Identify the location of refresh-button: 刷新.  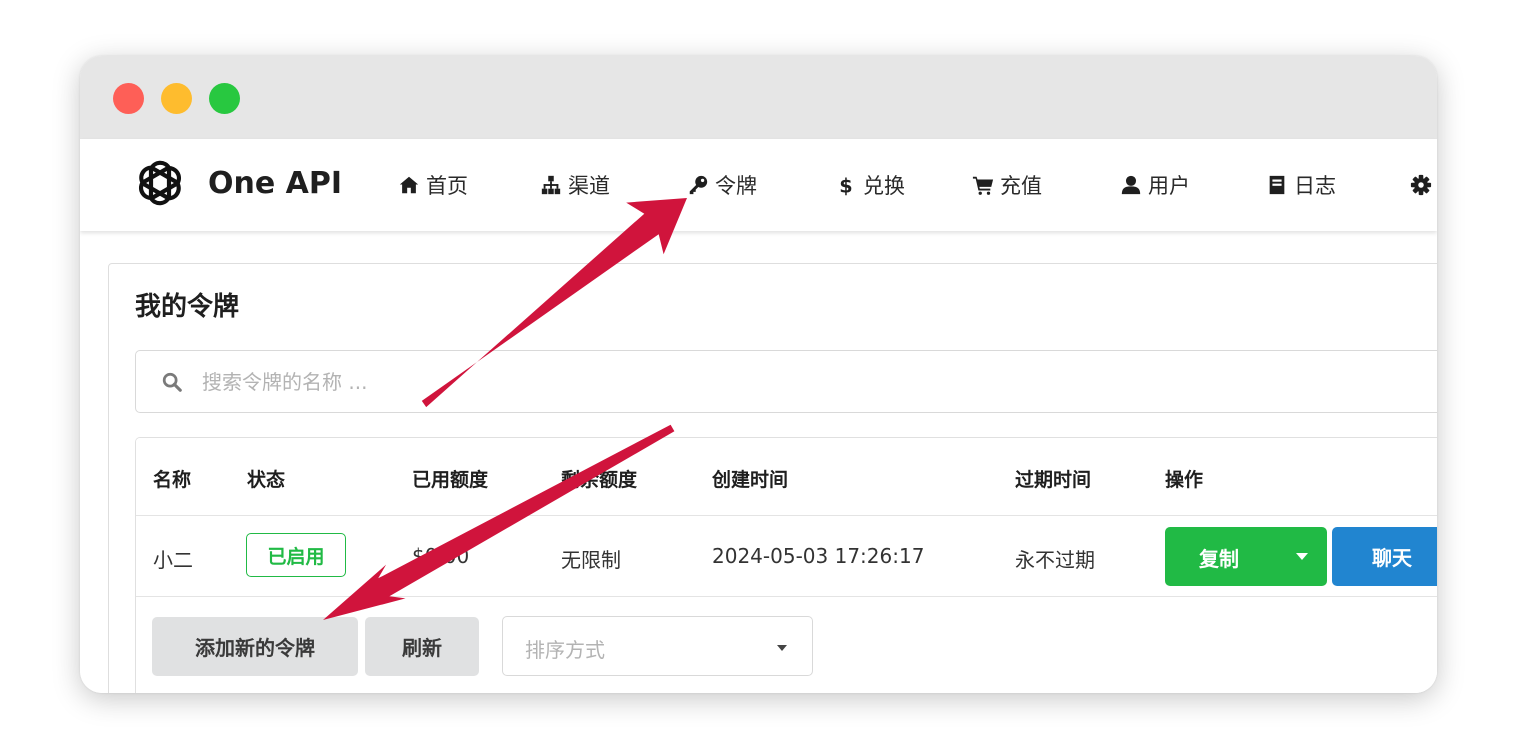
(422, 646).